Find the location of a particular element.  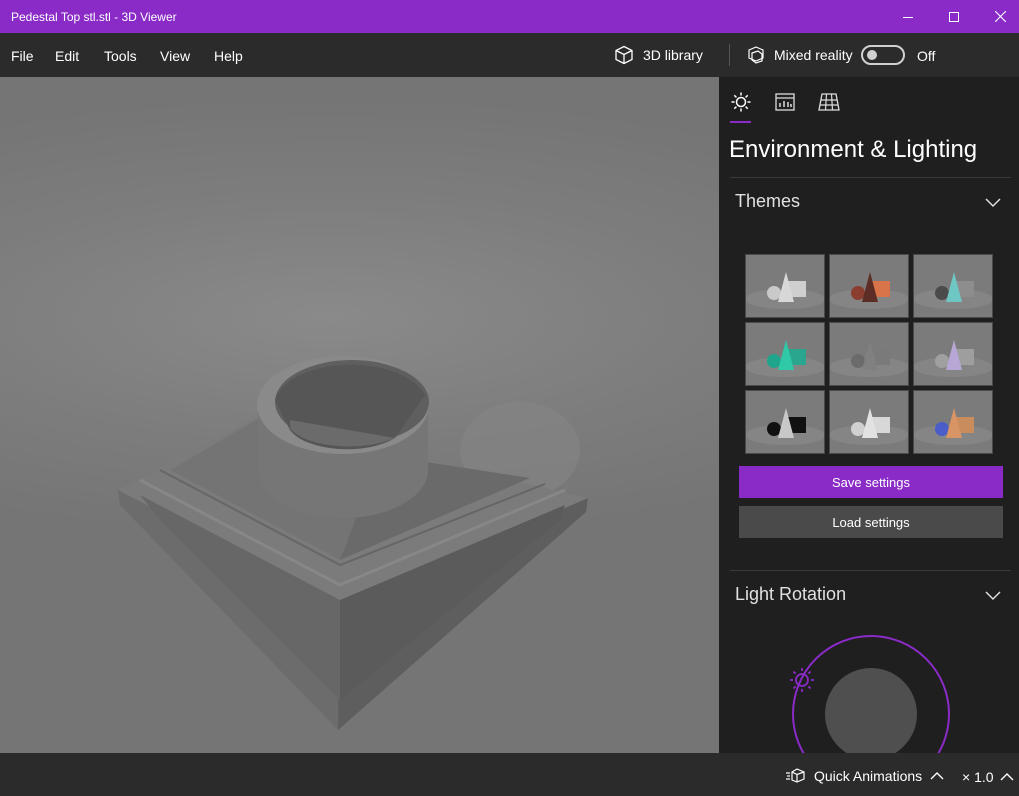

maximize-icon is located at coordinates (954, 16).